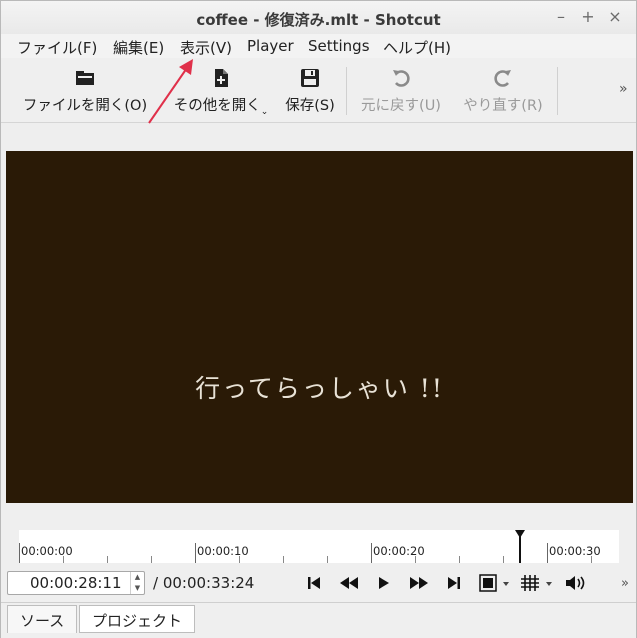 The width and height of the screenshot is (637, 638). I want to click on rewind-button, so click(349, 583).